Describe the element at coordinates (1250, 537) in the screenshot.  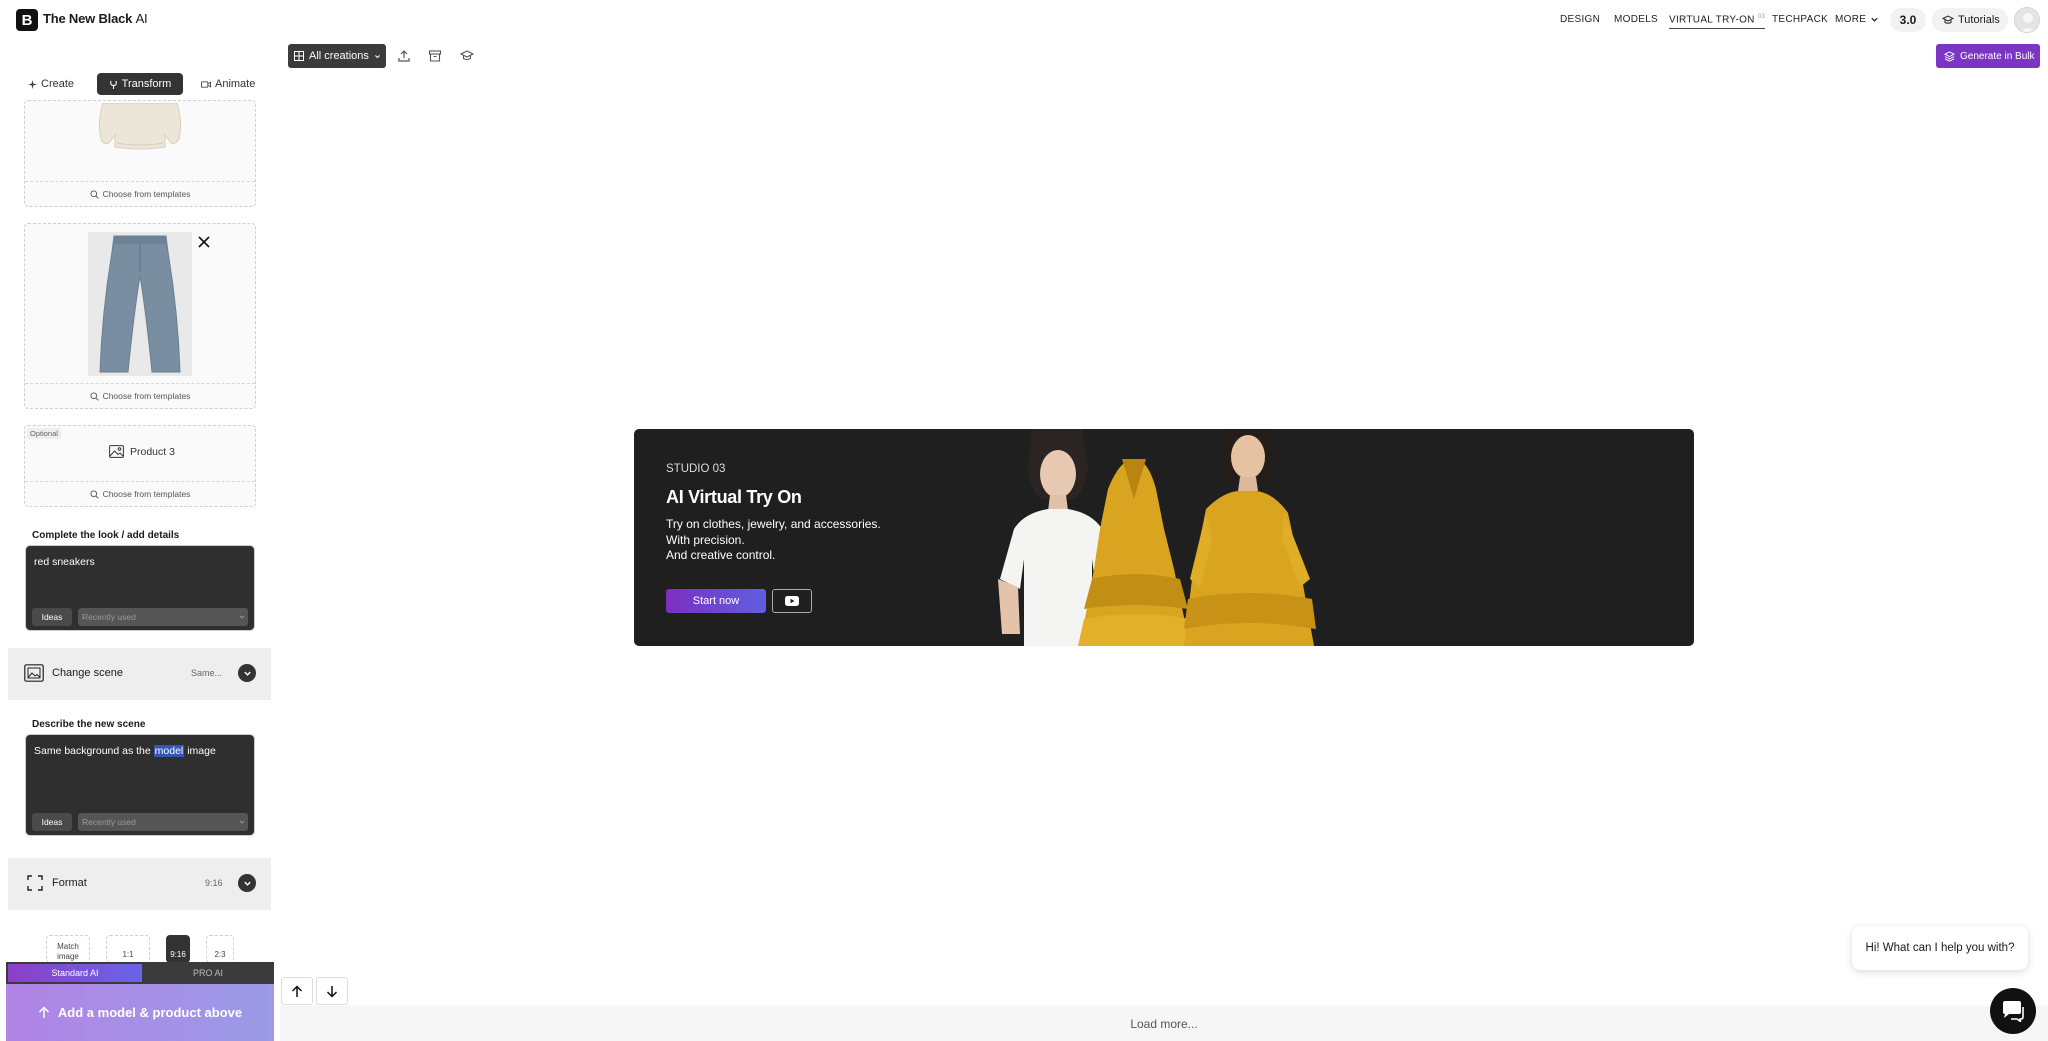
I see `model-yellow-outfit` at that location.